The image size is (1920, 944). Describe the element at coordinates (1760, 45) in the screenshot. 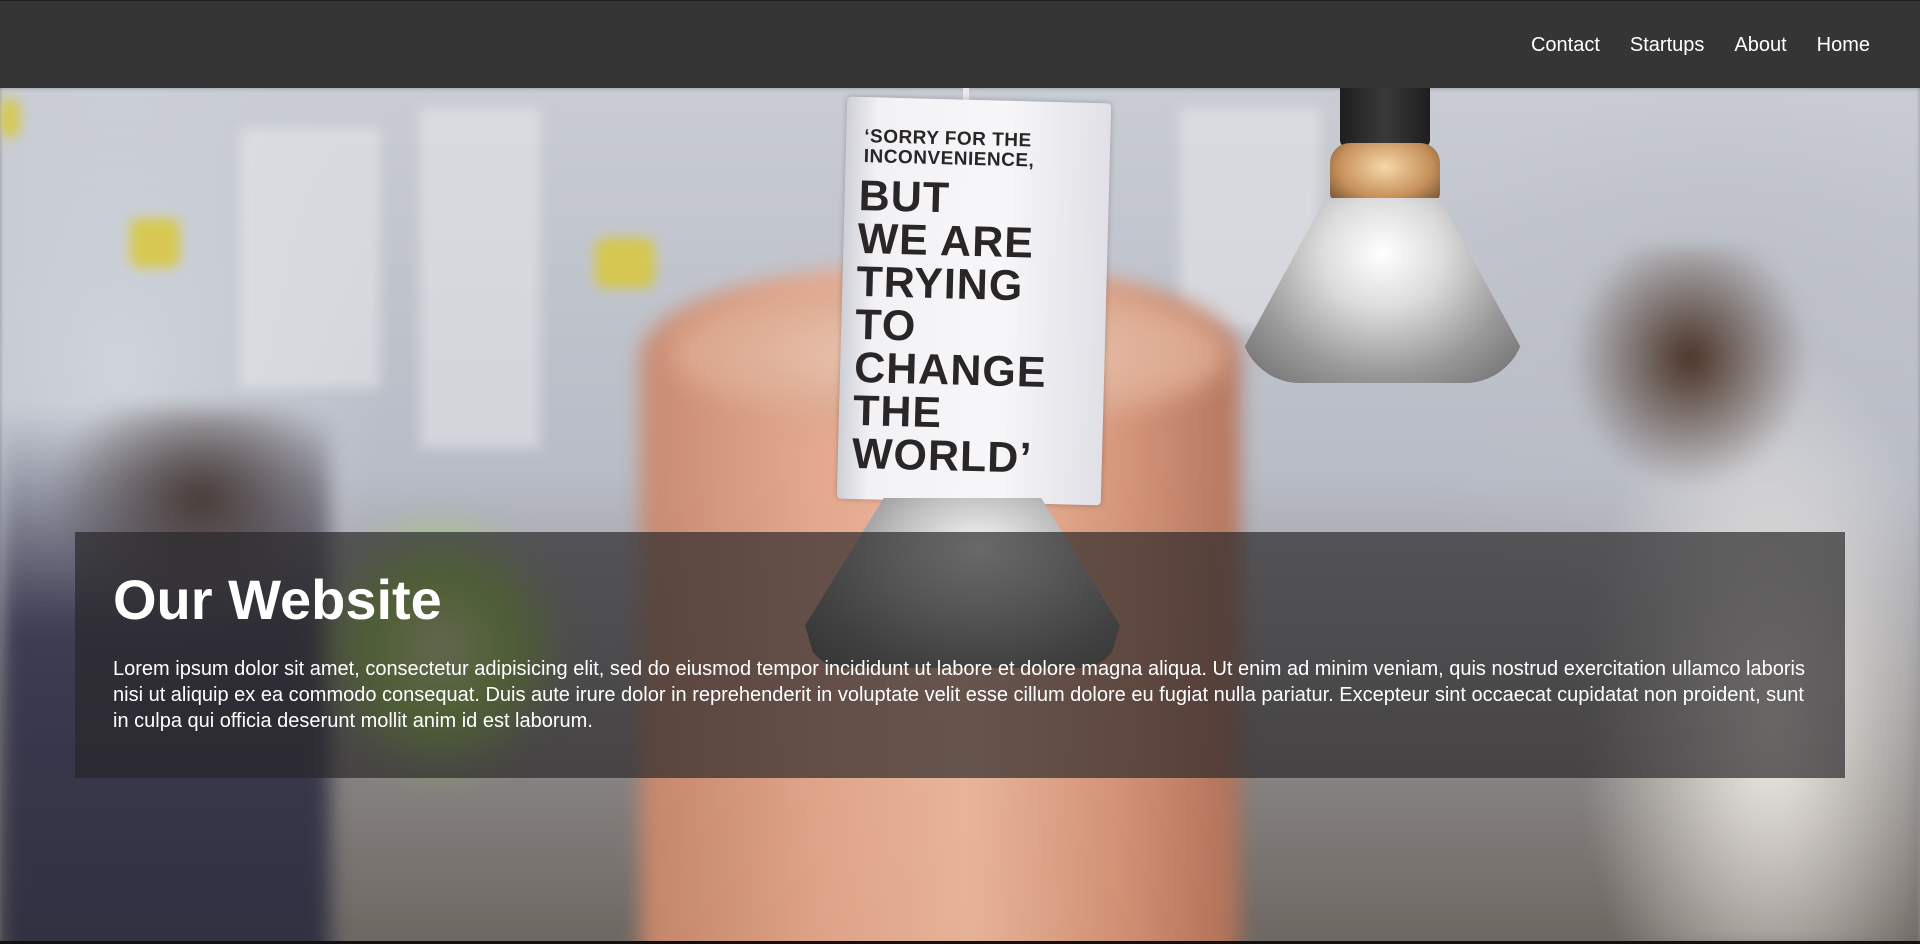

I see `nav-about-link: About` at that location.